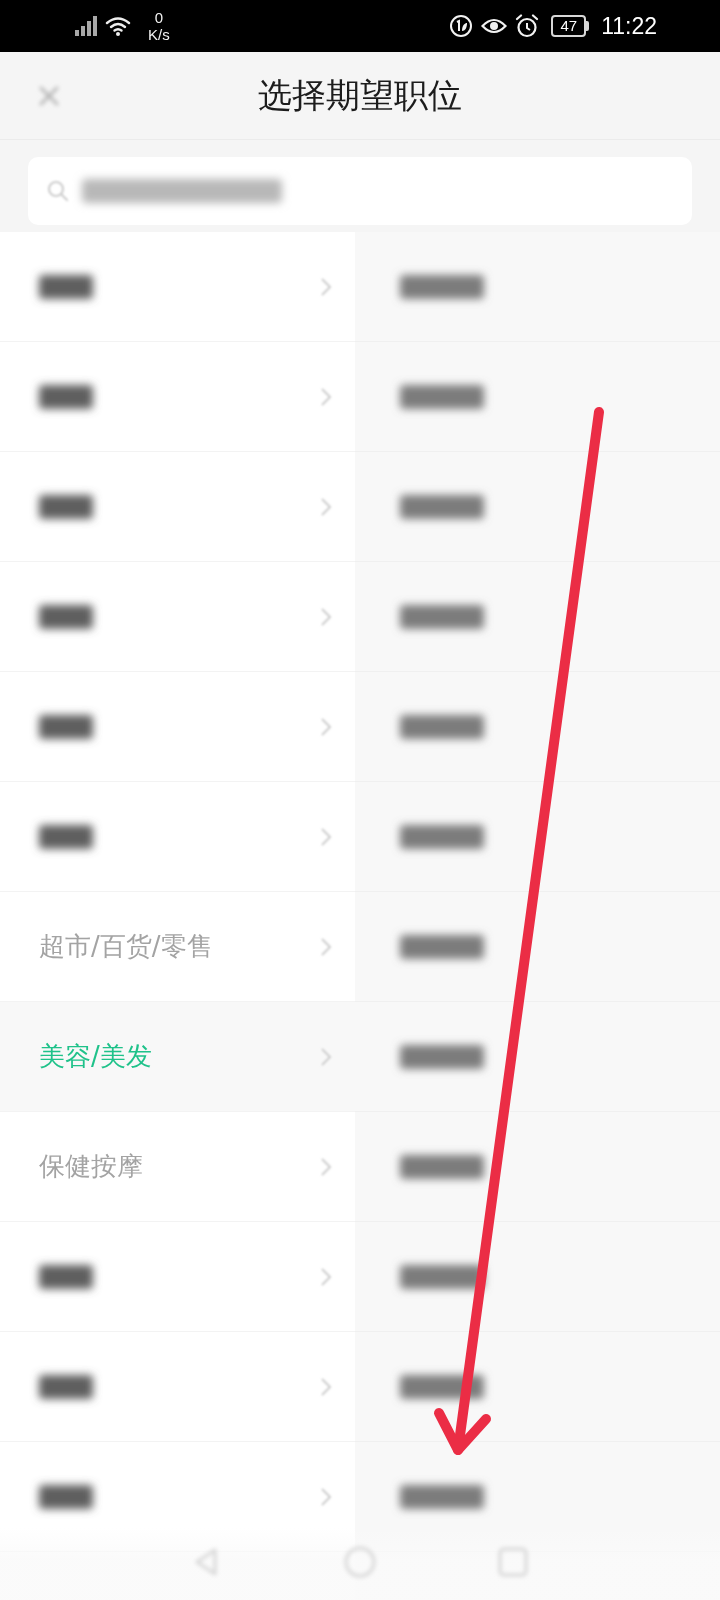 The image size is (720, 1600). Describe the element at coordinates (177, 1057) in the screenshot. I see `category-item: 美容/美发` at that location.